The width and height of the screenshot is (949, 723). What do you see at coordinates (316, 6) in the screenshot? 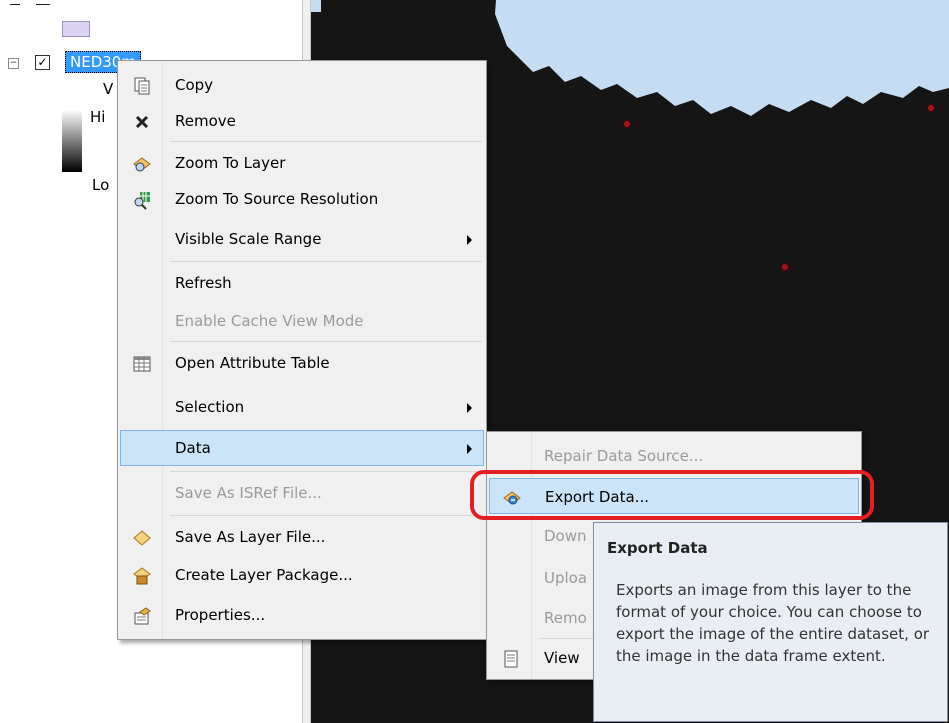
I see `water-area-edge` at bounding box center [316, 6].